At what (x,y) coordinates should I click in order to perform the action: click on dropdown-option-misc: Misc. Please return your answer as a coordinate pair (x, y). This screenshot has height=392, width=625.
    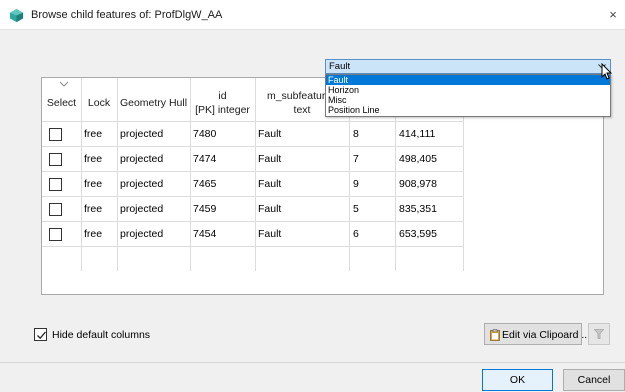
    Looking at the image, I should click on (468, 100).